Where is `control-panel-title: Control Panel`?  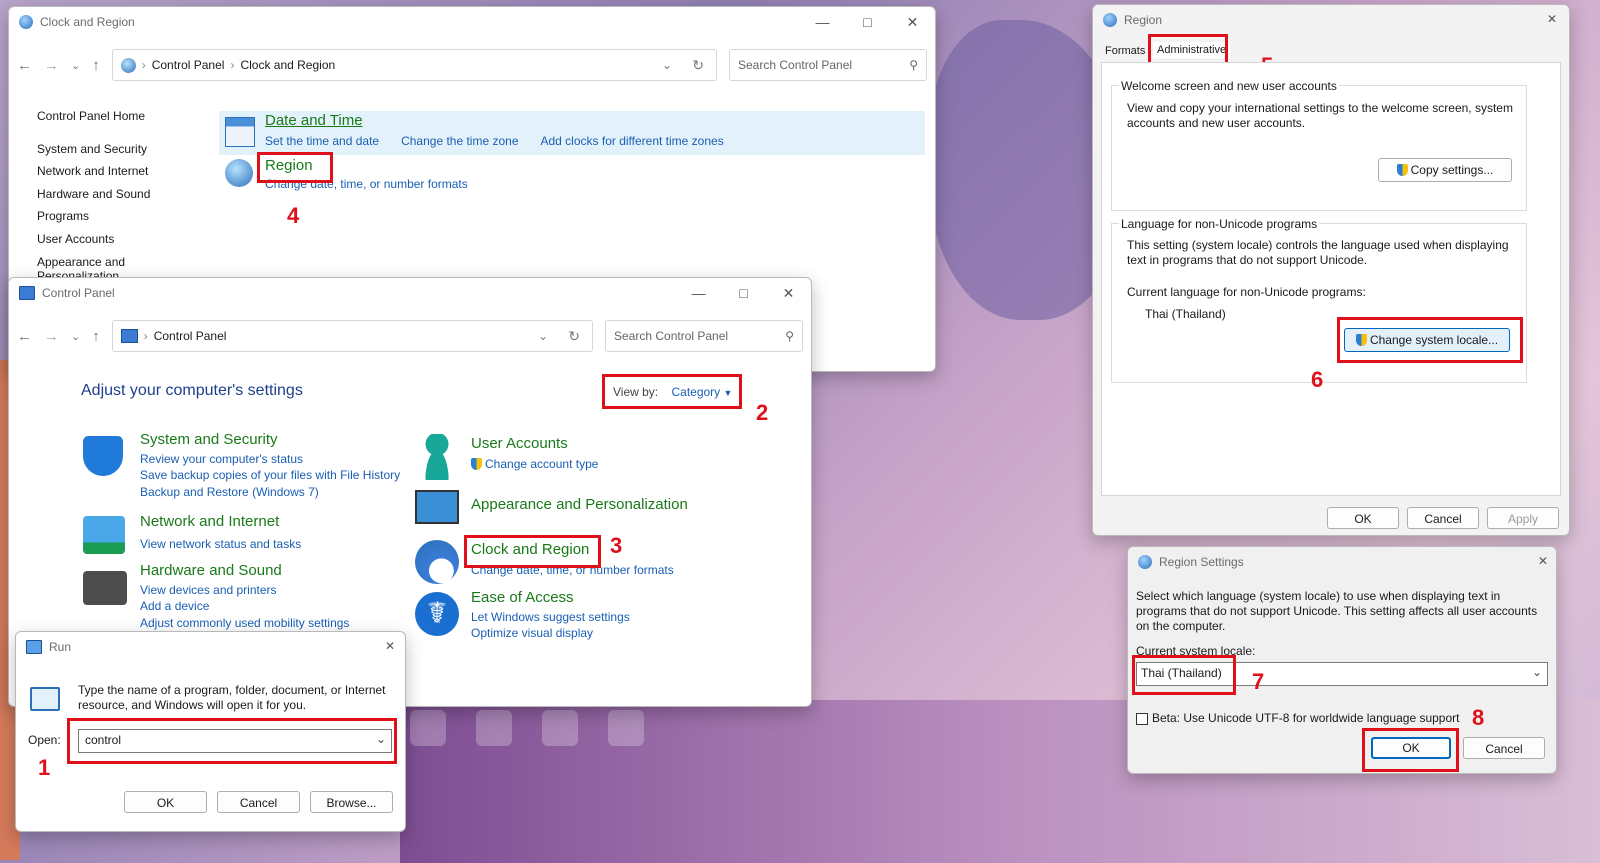 control-panel-title: Control Panel is located at coordinates (78, 293).